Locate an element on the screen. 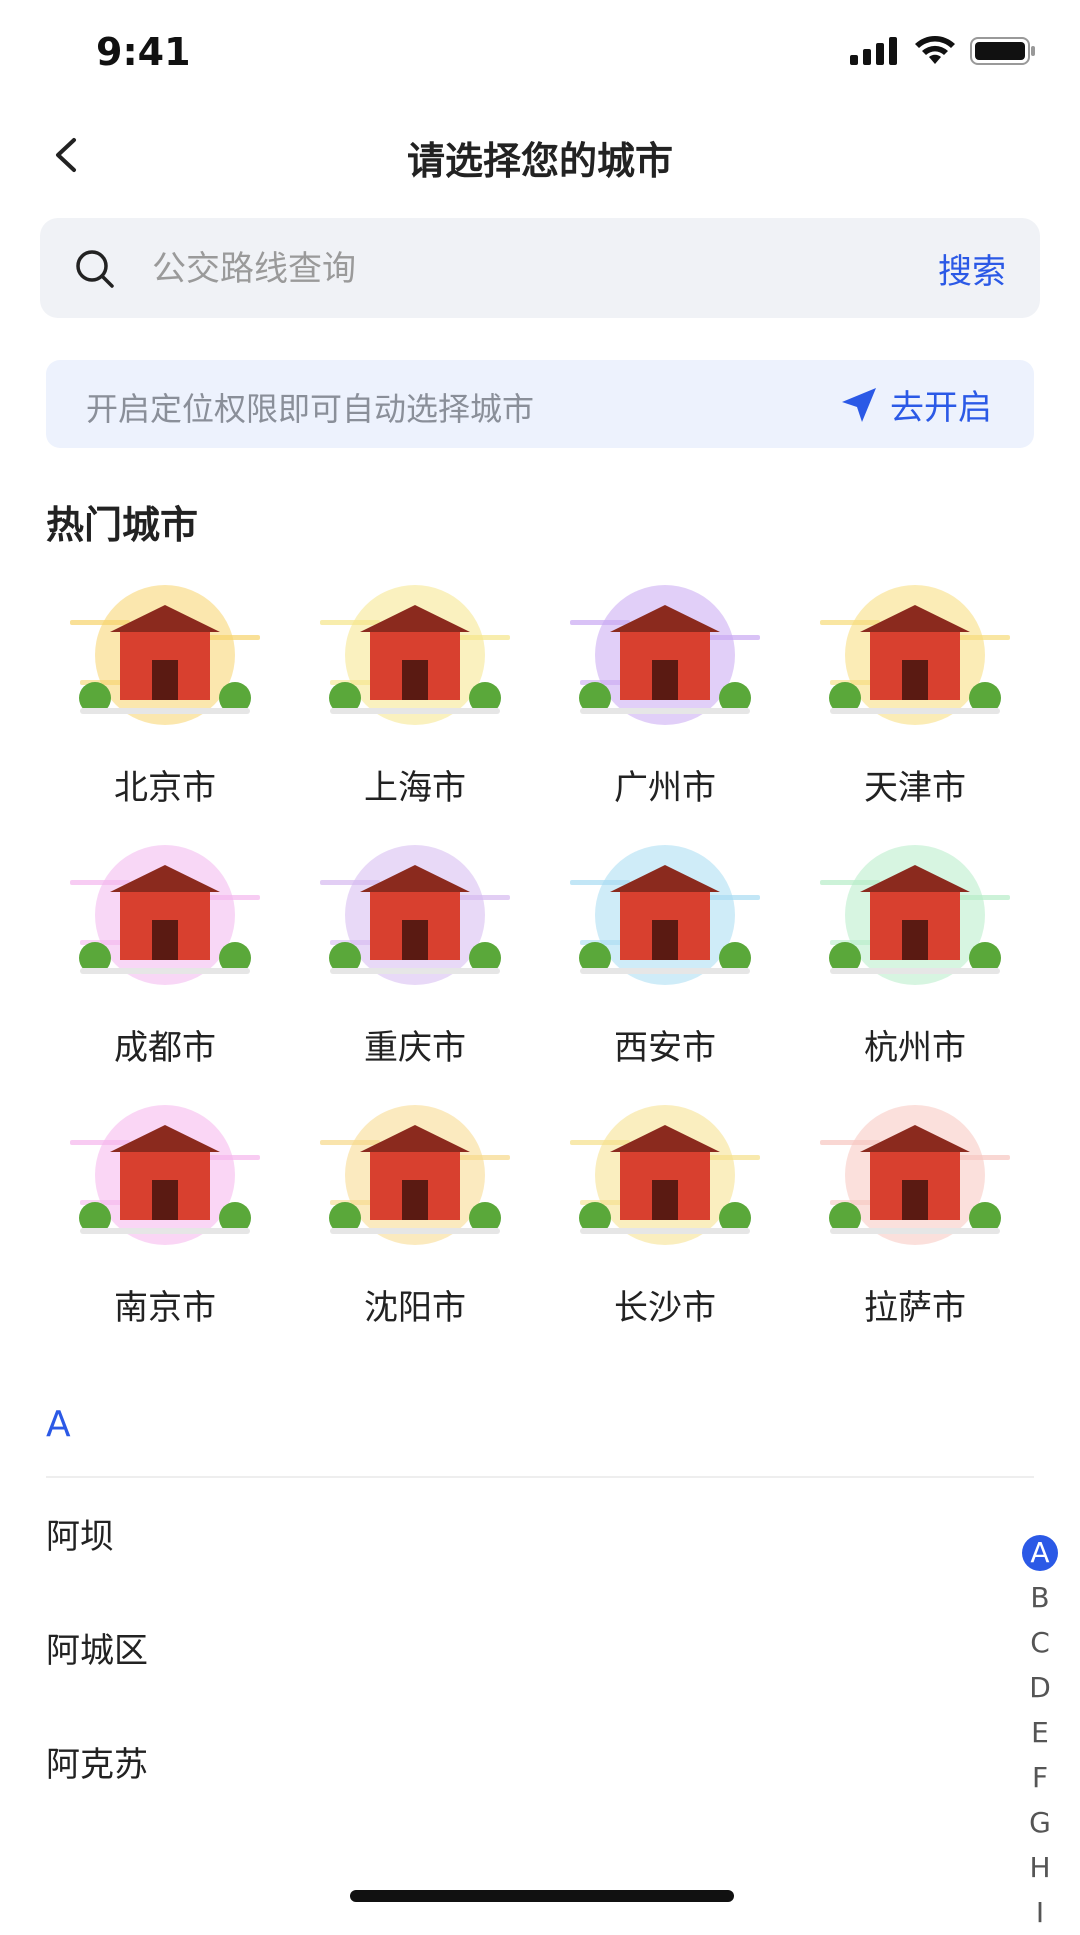 The height and width of the screenshot is (1935, 1080). city-list-item: 阿城区 is located at coordinates (526, 1651).